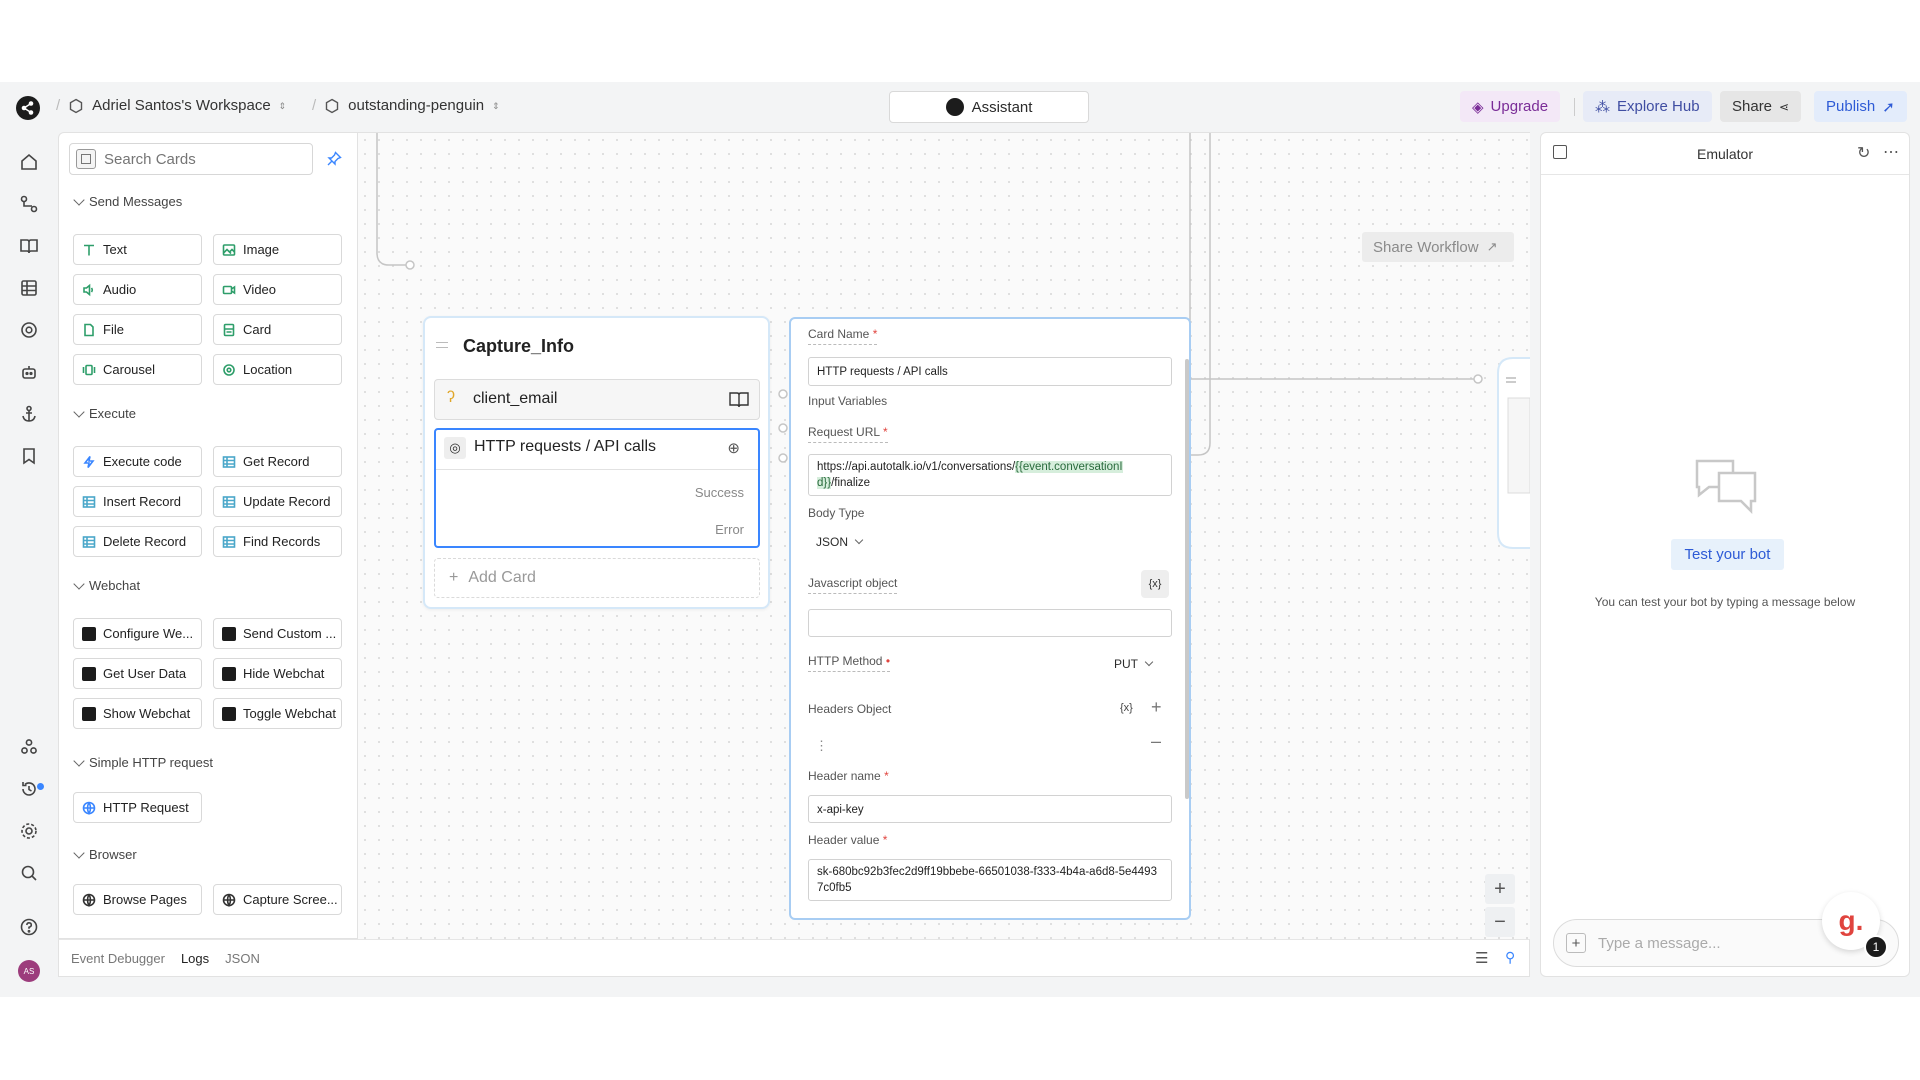 The height and width of the screenshot is (1080, 1920). Describe the element at coordinates (1126, 708) in the screenshot. I see `variable-icon: {x}` at that location.